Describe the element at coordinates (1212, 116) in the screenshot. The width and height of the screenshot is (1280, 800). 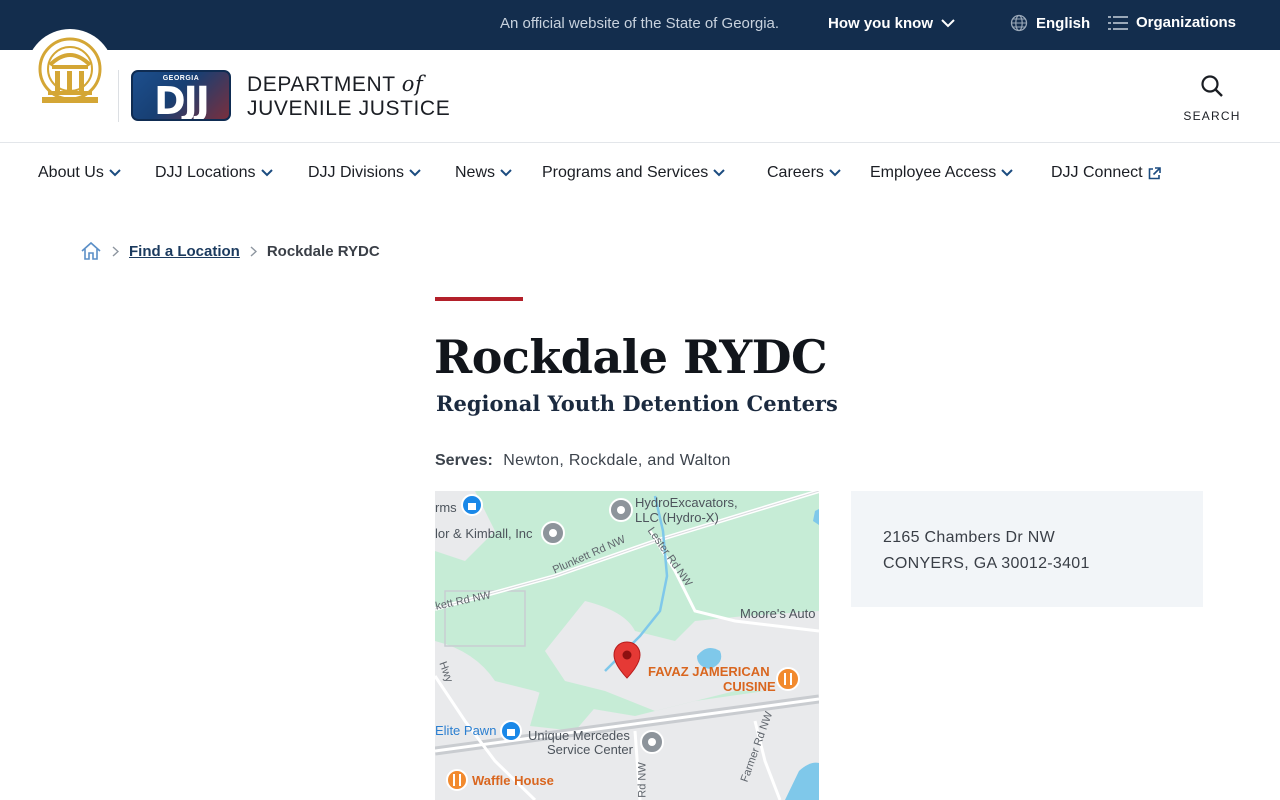
I see `search-label: SEARCH` at that location.